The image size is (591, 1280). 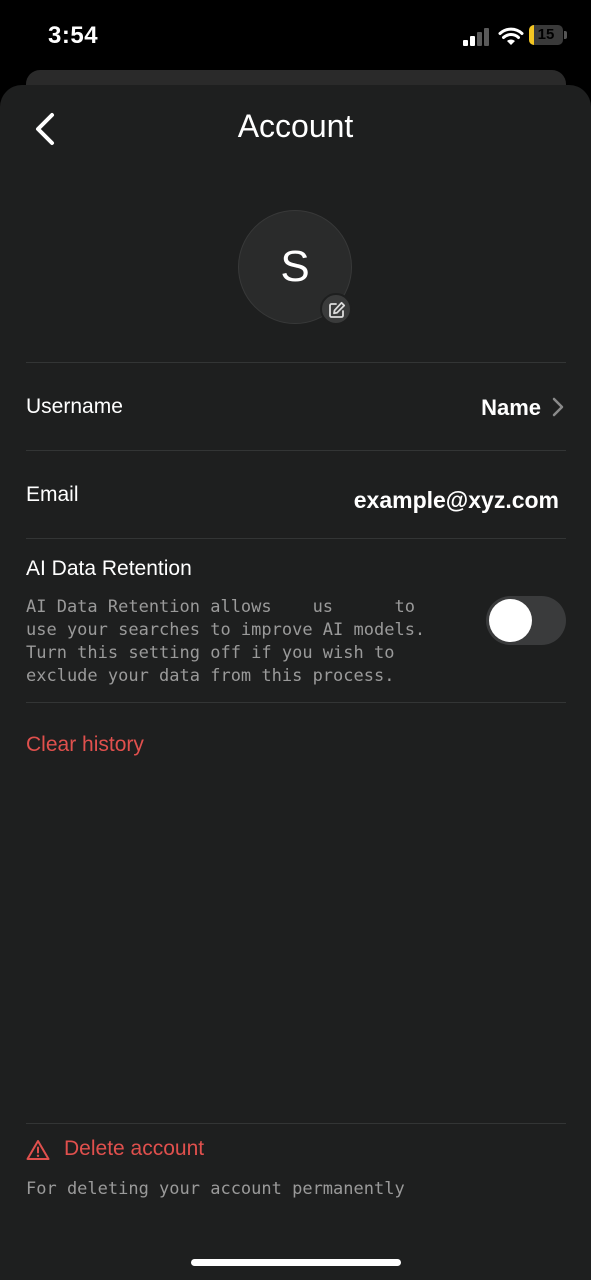 What do you see at coordinates (73, 35) in the screenshot?
I see `status-time: 3:54` at bounding box center [73, 35].